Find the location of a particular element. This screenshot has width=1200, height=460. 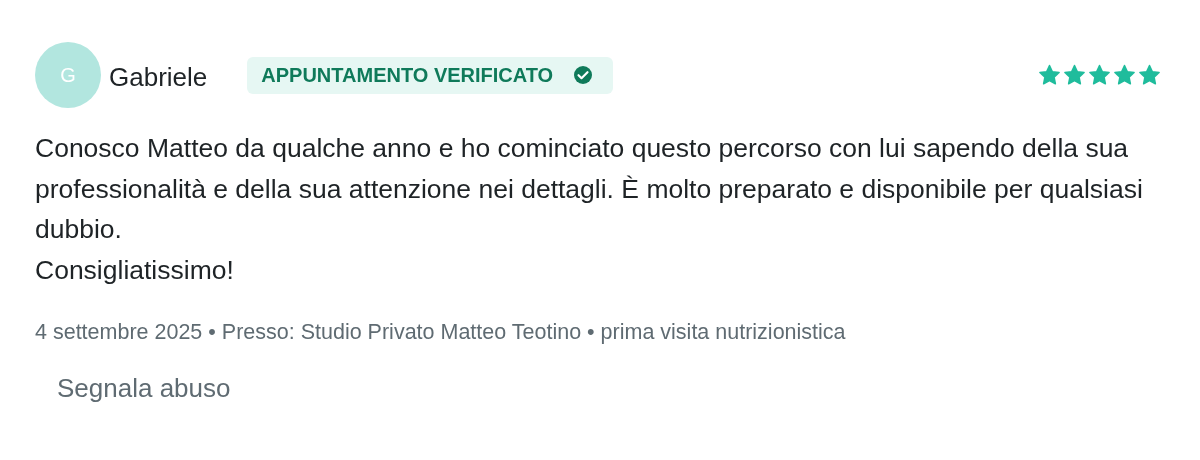

review-meta: 4 settembre 2025 • Presso: Studio Privato Matteo Teotino • prima visita nutrizionistica is located at coordinates (441, 332).